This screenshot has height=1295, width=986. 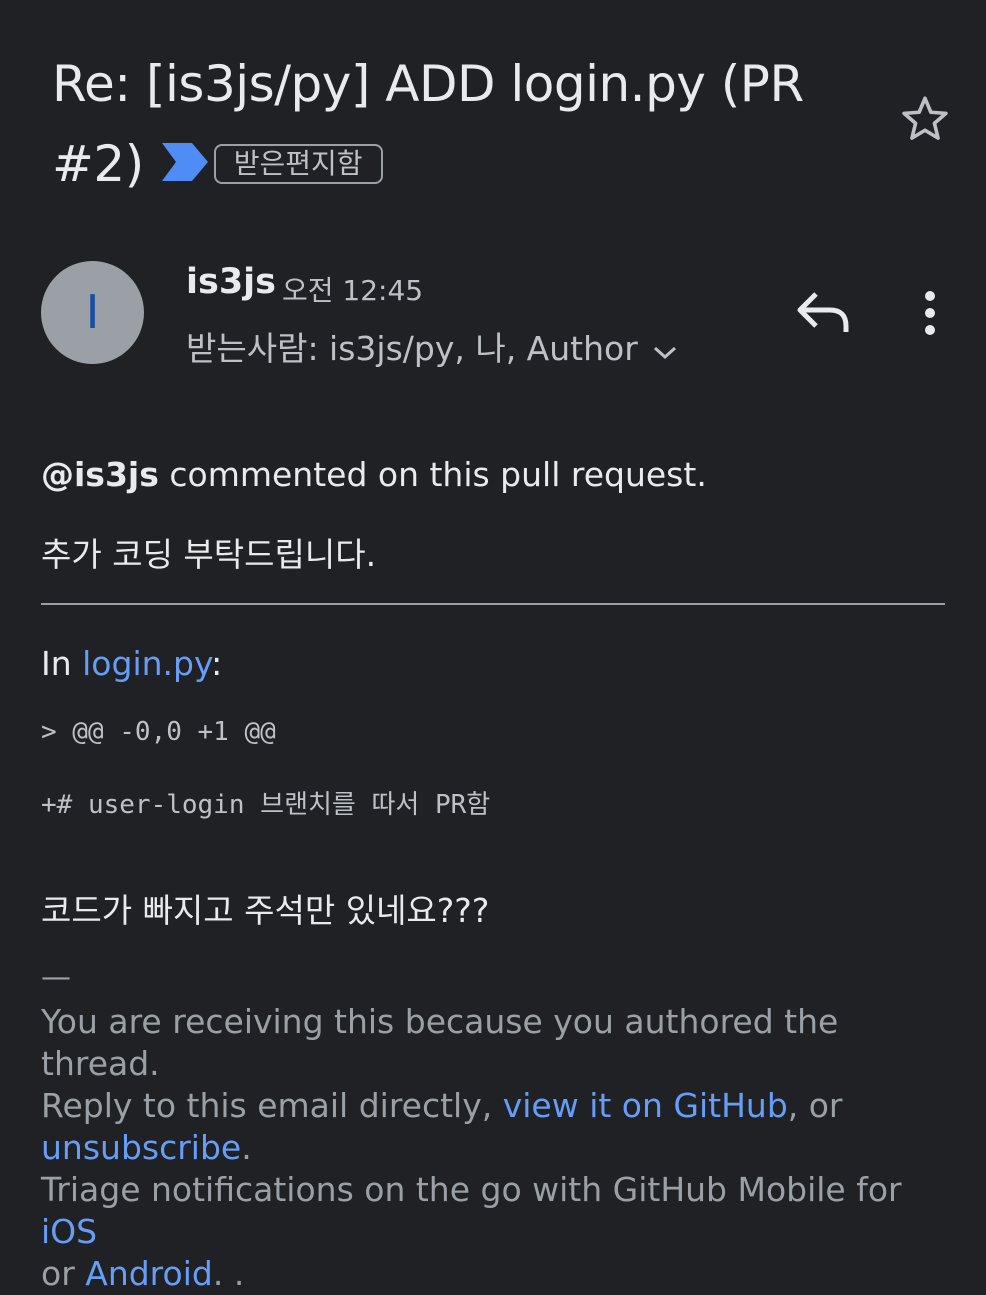 What do you see at coordinates (63, 1273) in the screenshot?
I see `or-text: or` at bounding box center [63, 1273].